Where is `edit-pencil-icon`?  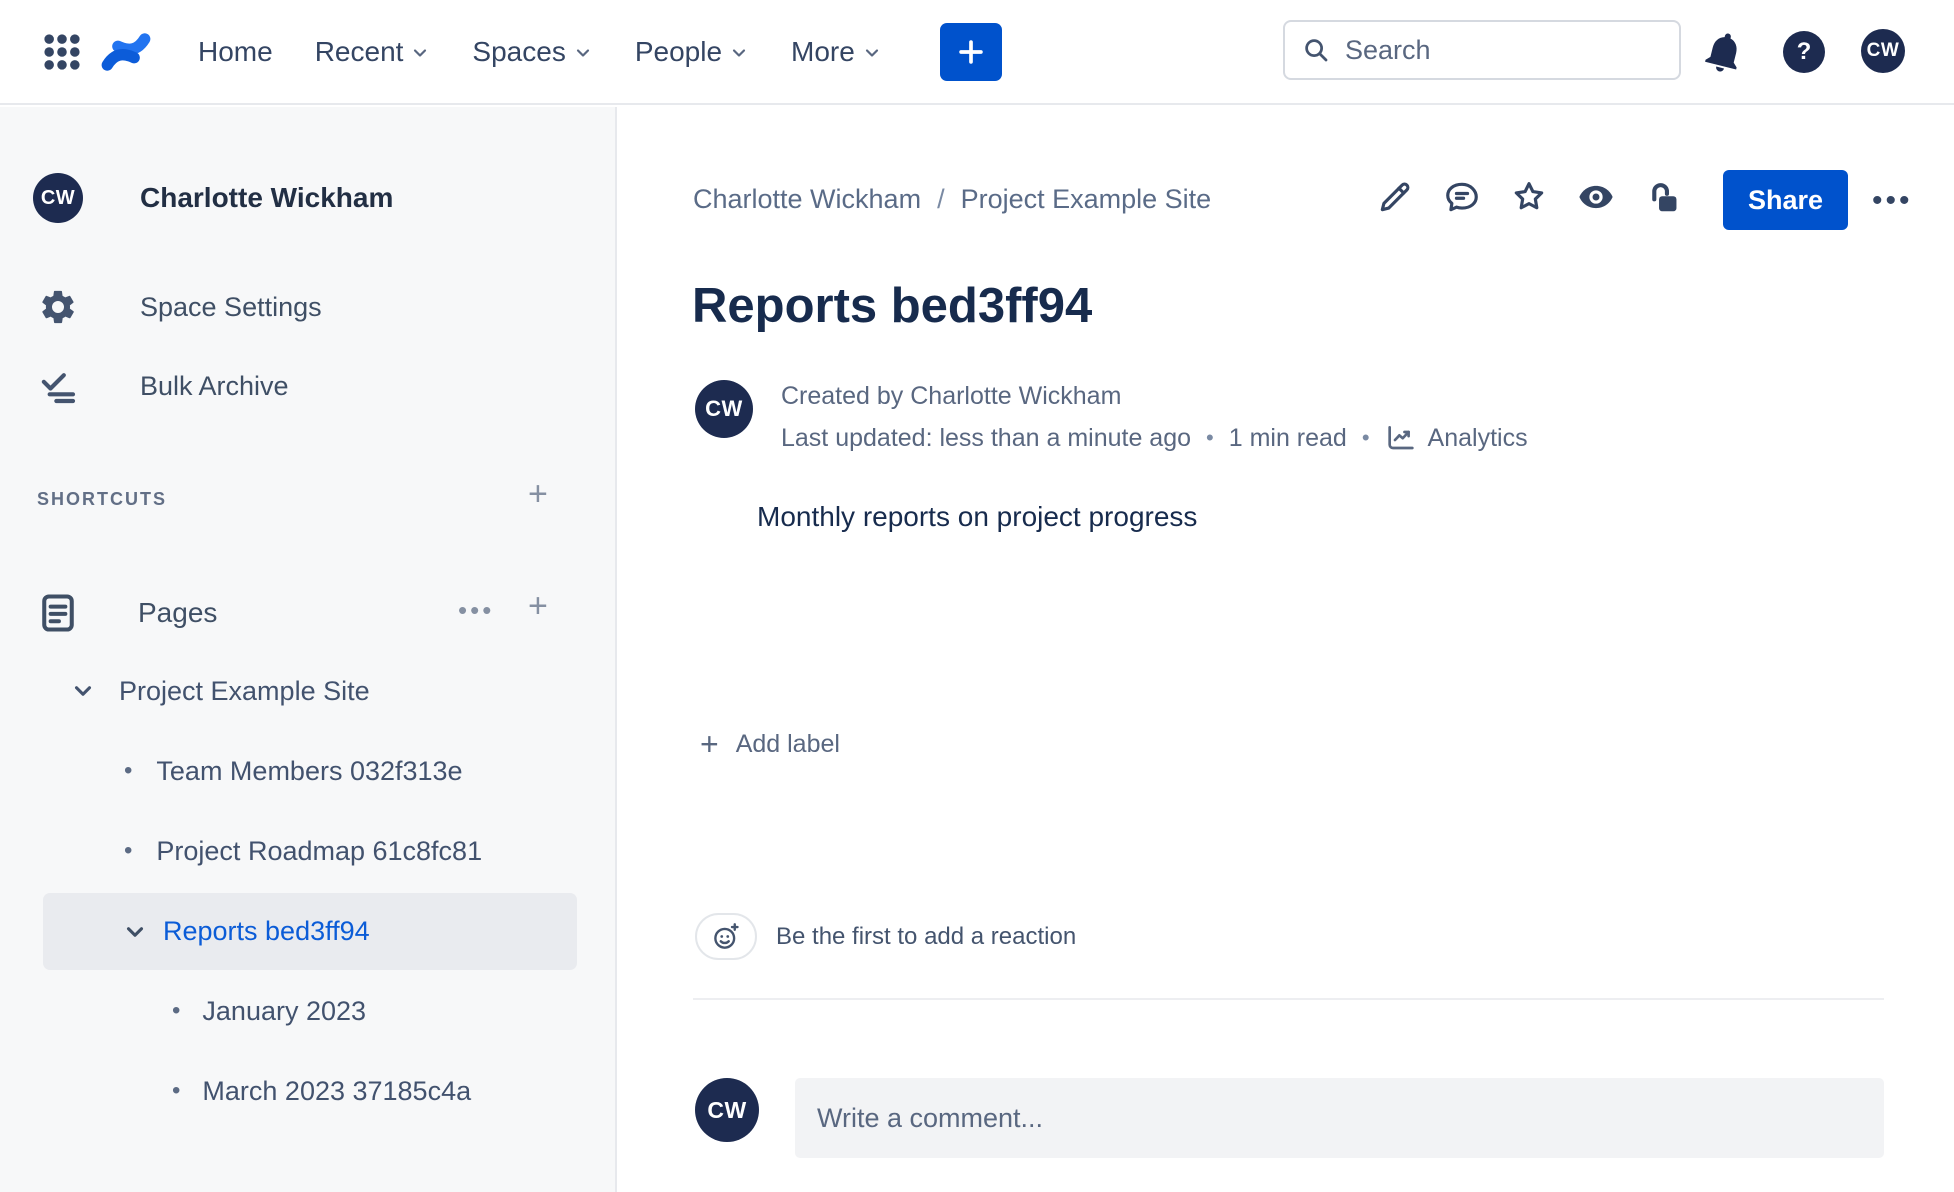 edit-pencil-icon is located at coordinates (1395, 197).